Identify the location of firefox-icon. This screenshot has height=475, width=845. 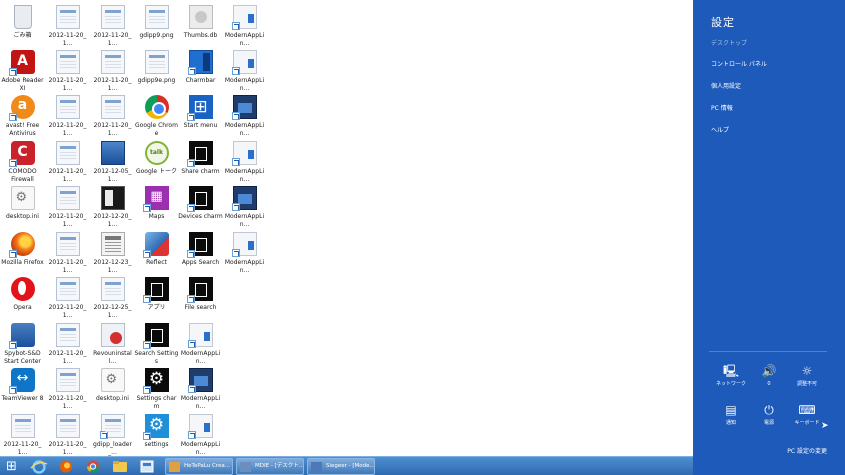
(66, 466).